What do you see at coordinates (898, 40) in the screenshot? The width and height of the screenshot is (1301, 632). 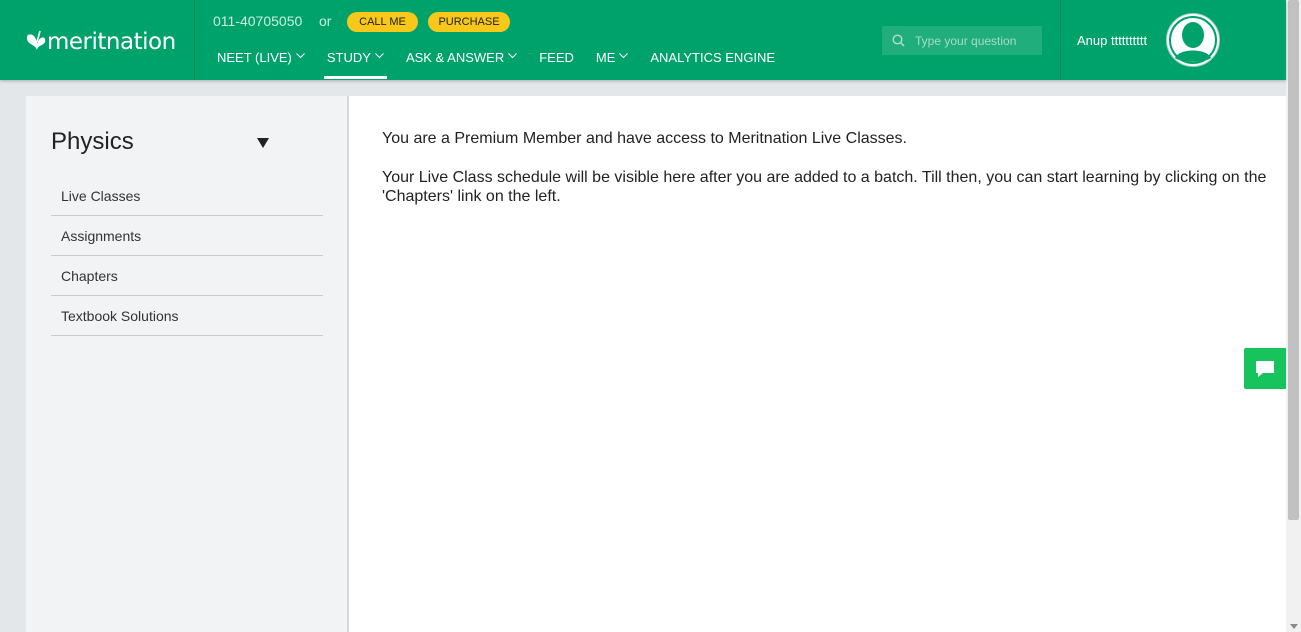 I see `search-icon` at bounding box center [898, 40].